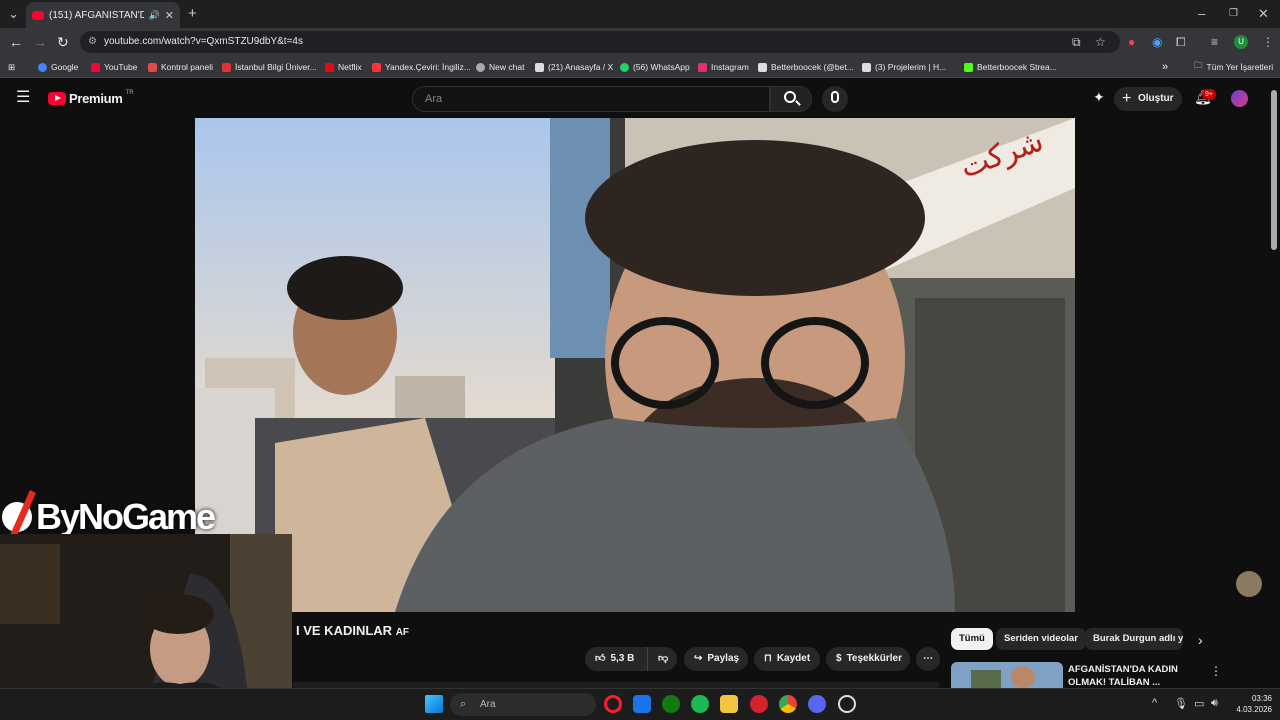  I want to click on clock: 03:36 4.03.2026, so click(1249, 704).